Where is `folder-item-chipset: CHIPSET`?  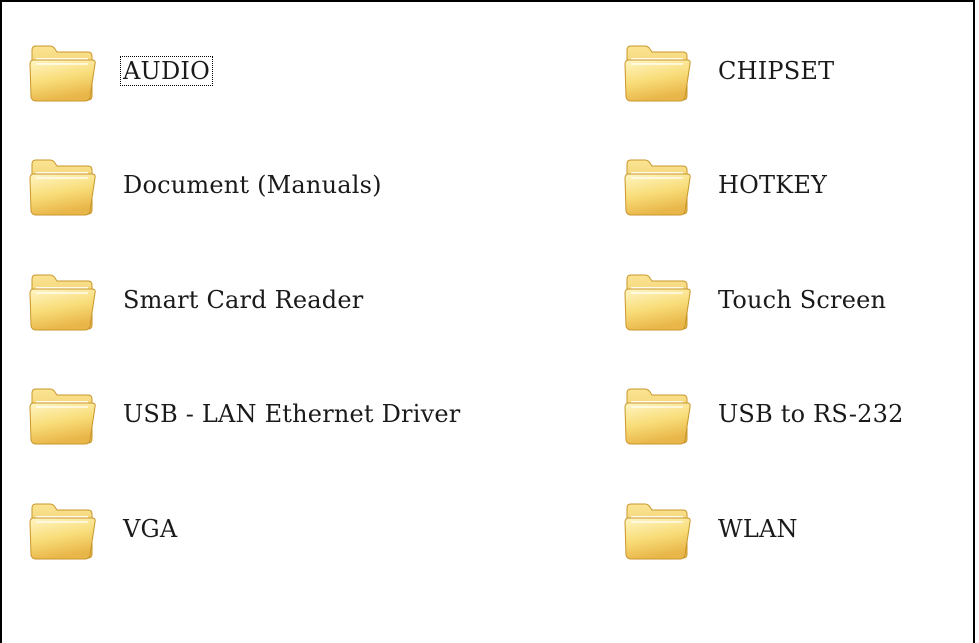
folder-item-chipset: CHIPSET is located at coordinates (800, 71).